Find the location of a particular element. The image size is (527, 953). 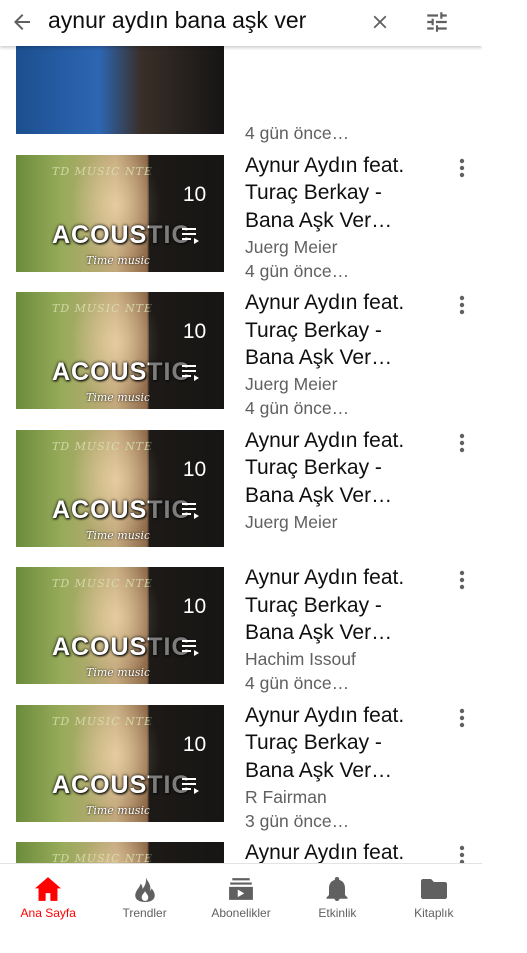

folder-icon is located at coordinates (434, 889).